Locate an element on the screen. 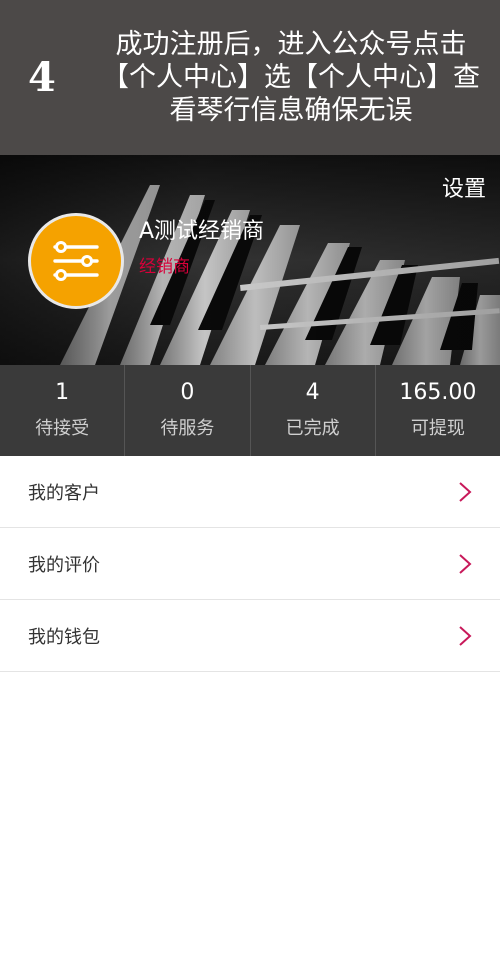  user-name: A测试经销商 is located at coordinates (202, 231).